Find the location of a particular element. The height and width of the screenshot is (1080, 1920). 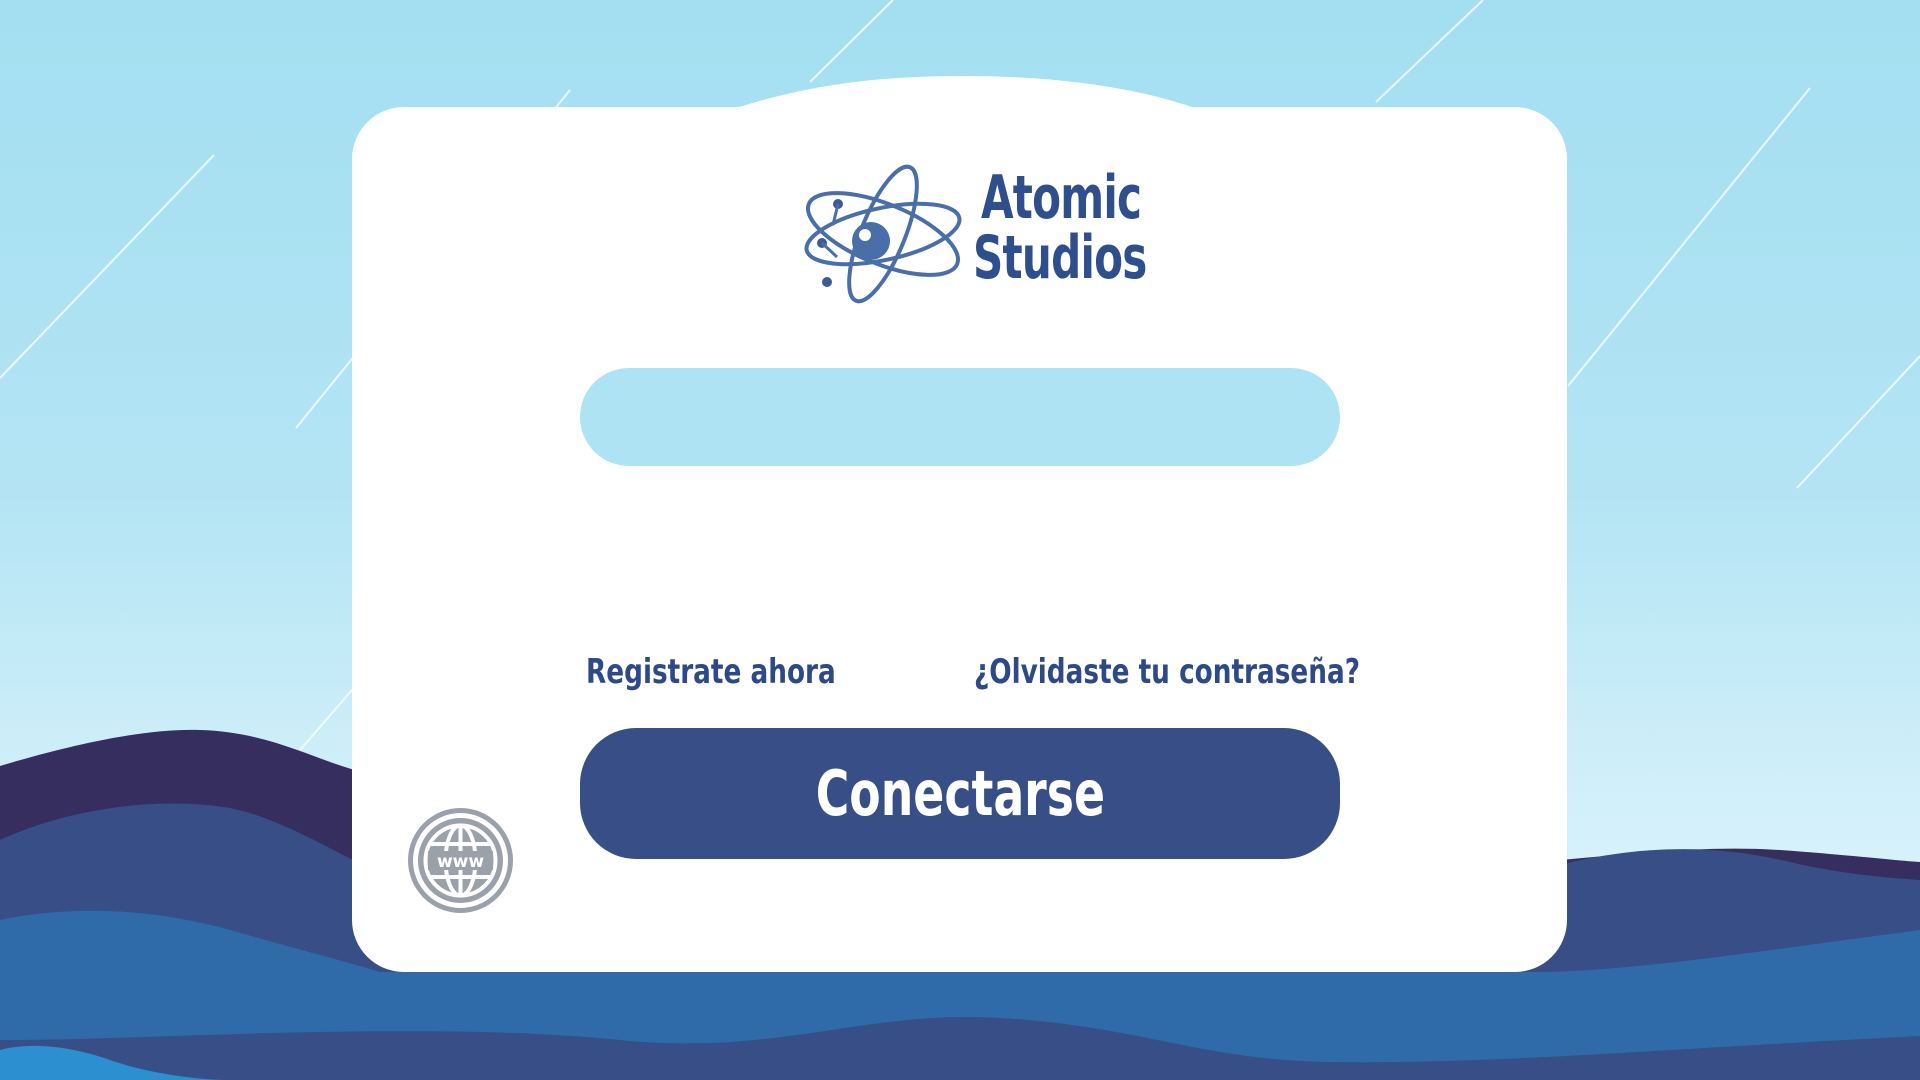

username-input is located at coordinates (960, 417).